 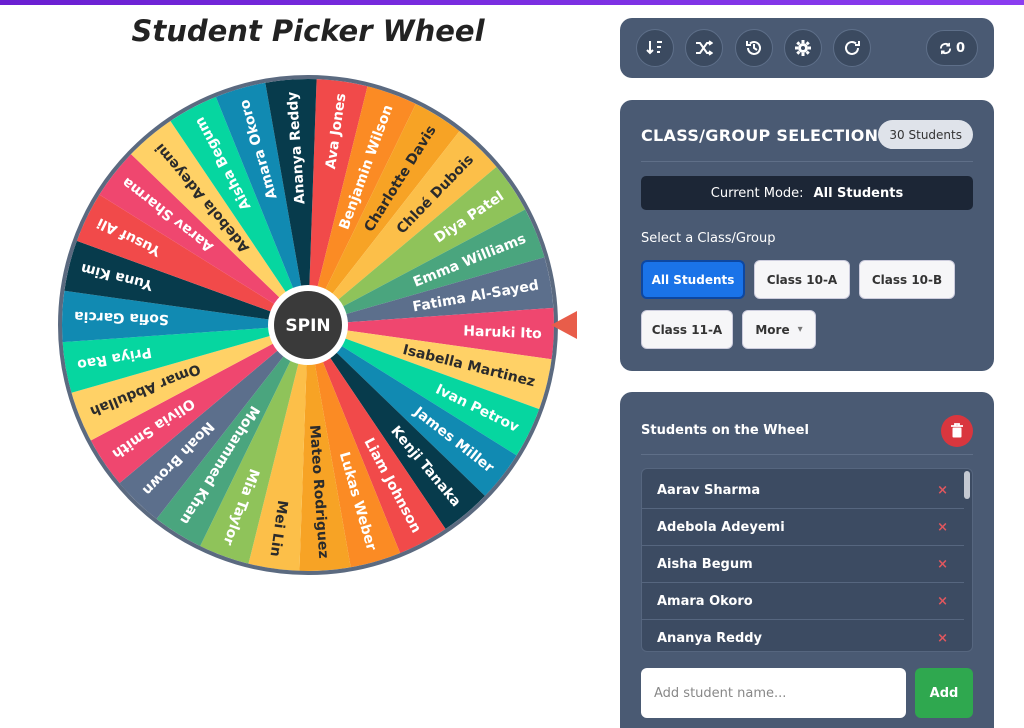 I want to click on students-panel-heading: Students on the Wheel, so click(x=725, y=430).